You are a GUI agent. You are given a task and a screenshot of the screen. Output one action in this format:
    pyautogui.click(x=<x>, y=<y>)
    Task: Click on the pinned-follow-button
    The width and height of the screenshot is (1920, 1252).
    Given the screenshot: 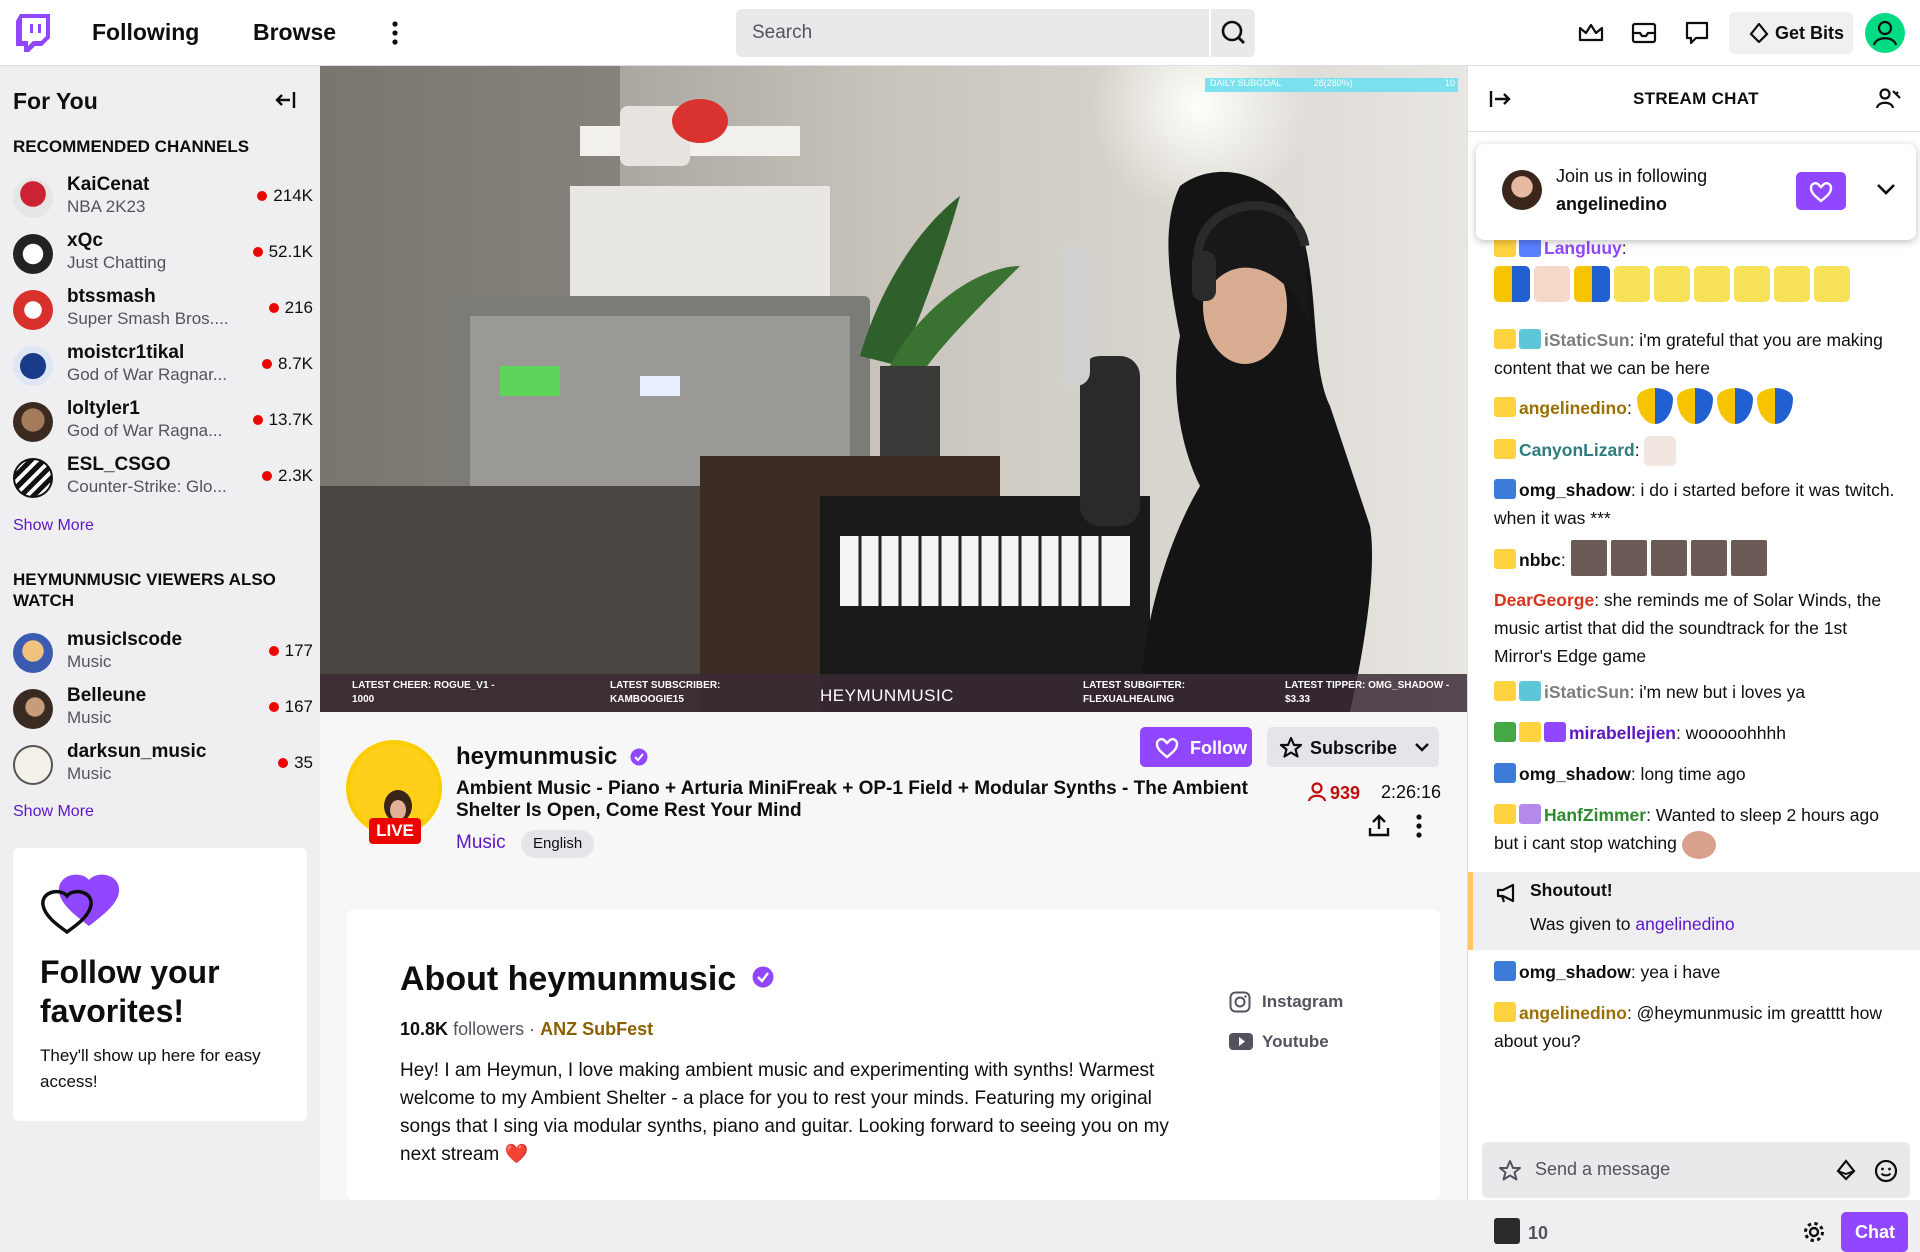 What is the action you would take?
    pyautogui.click(x=1821, y=191)
    